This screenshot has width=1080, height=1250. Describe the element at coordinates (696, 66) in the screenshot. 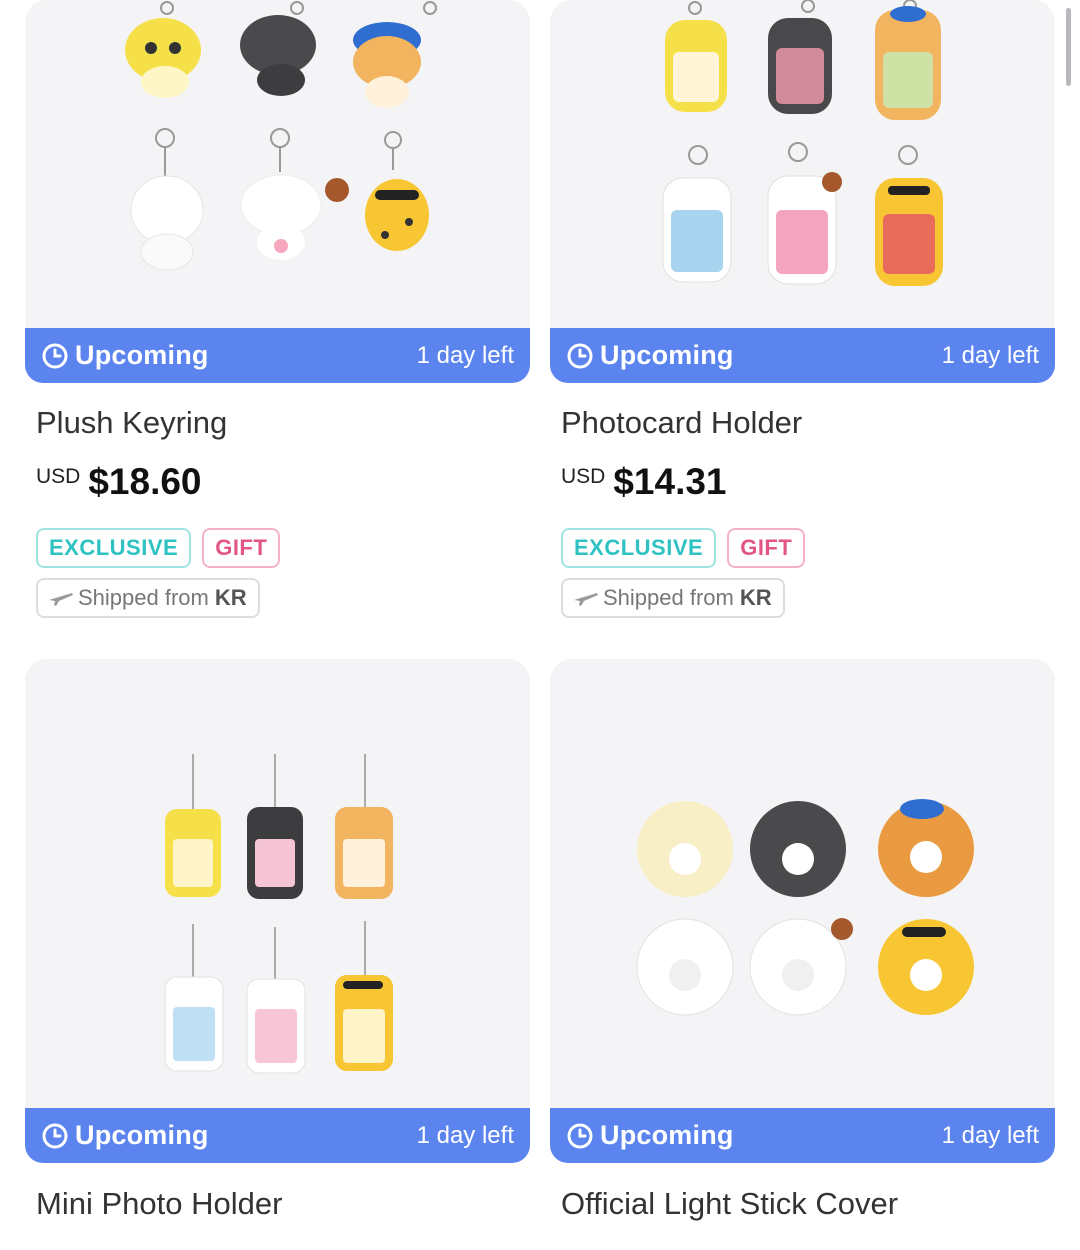

I see `holder-yellow-cat` at that location.